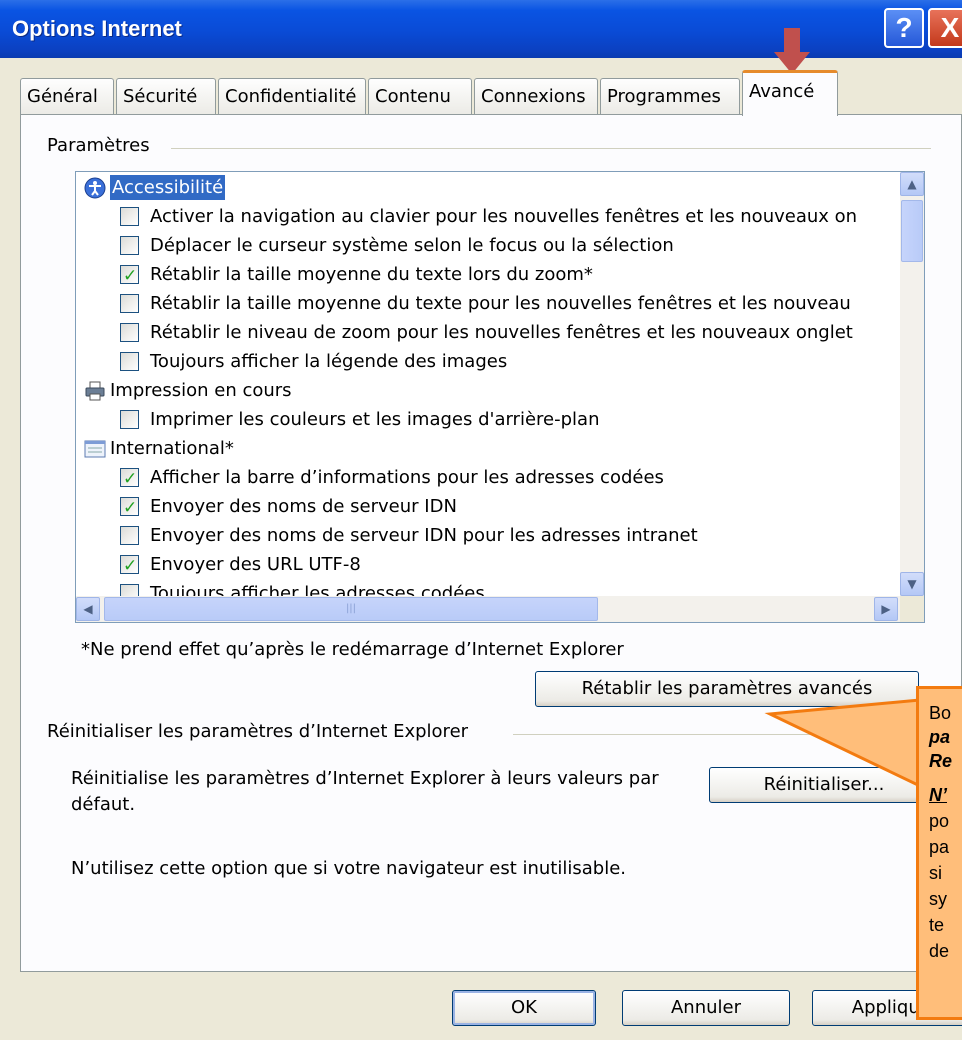  What do you see at coordinates (168, 187) in the screenshot?
I see `category-label: Accessibilité` at bounding box center [168, 187].